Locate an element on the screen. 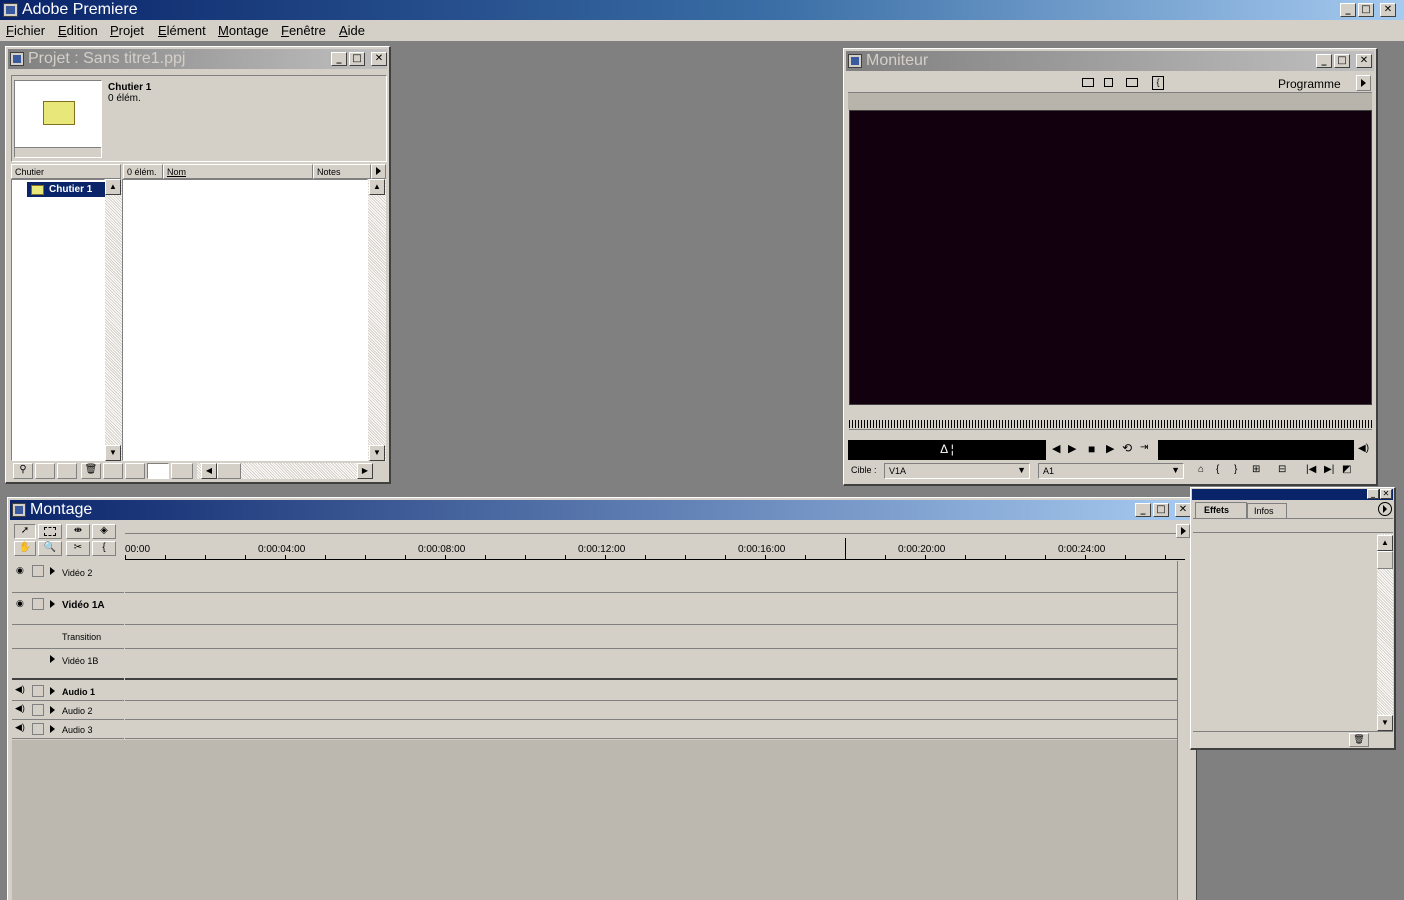  work-area-bar is located at coordinates (655, 528).